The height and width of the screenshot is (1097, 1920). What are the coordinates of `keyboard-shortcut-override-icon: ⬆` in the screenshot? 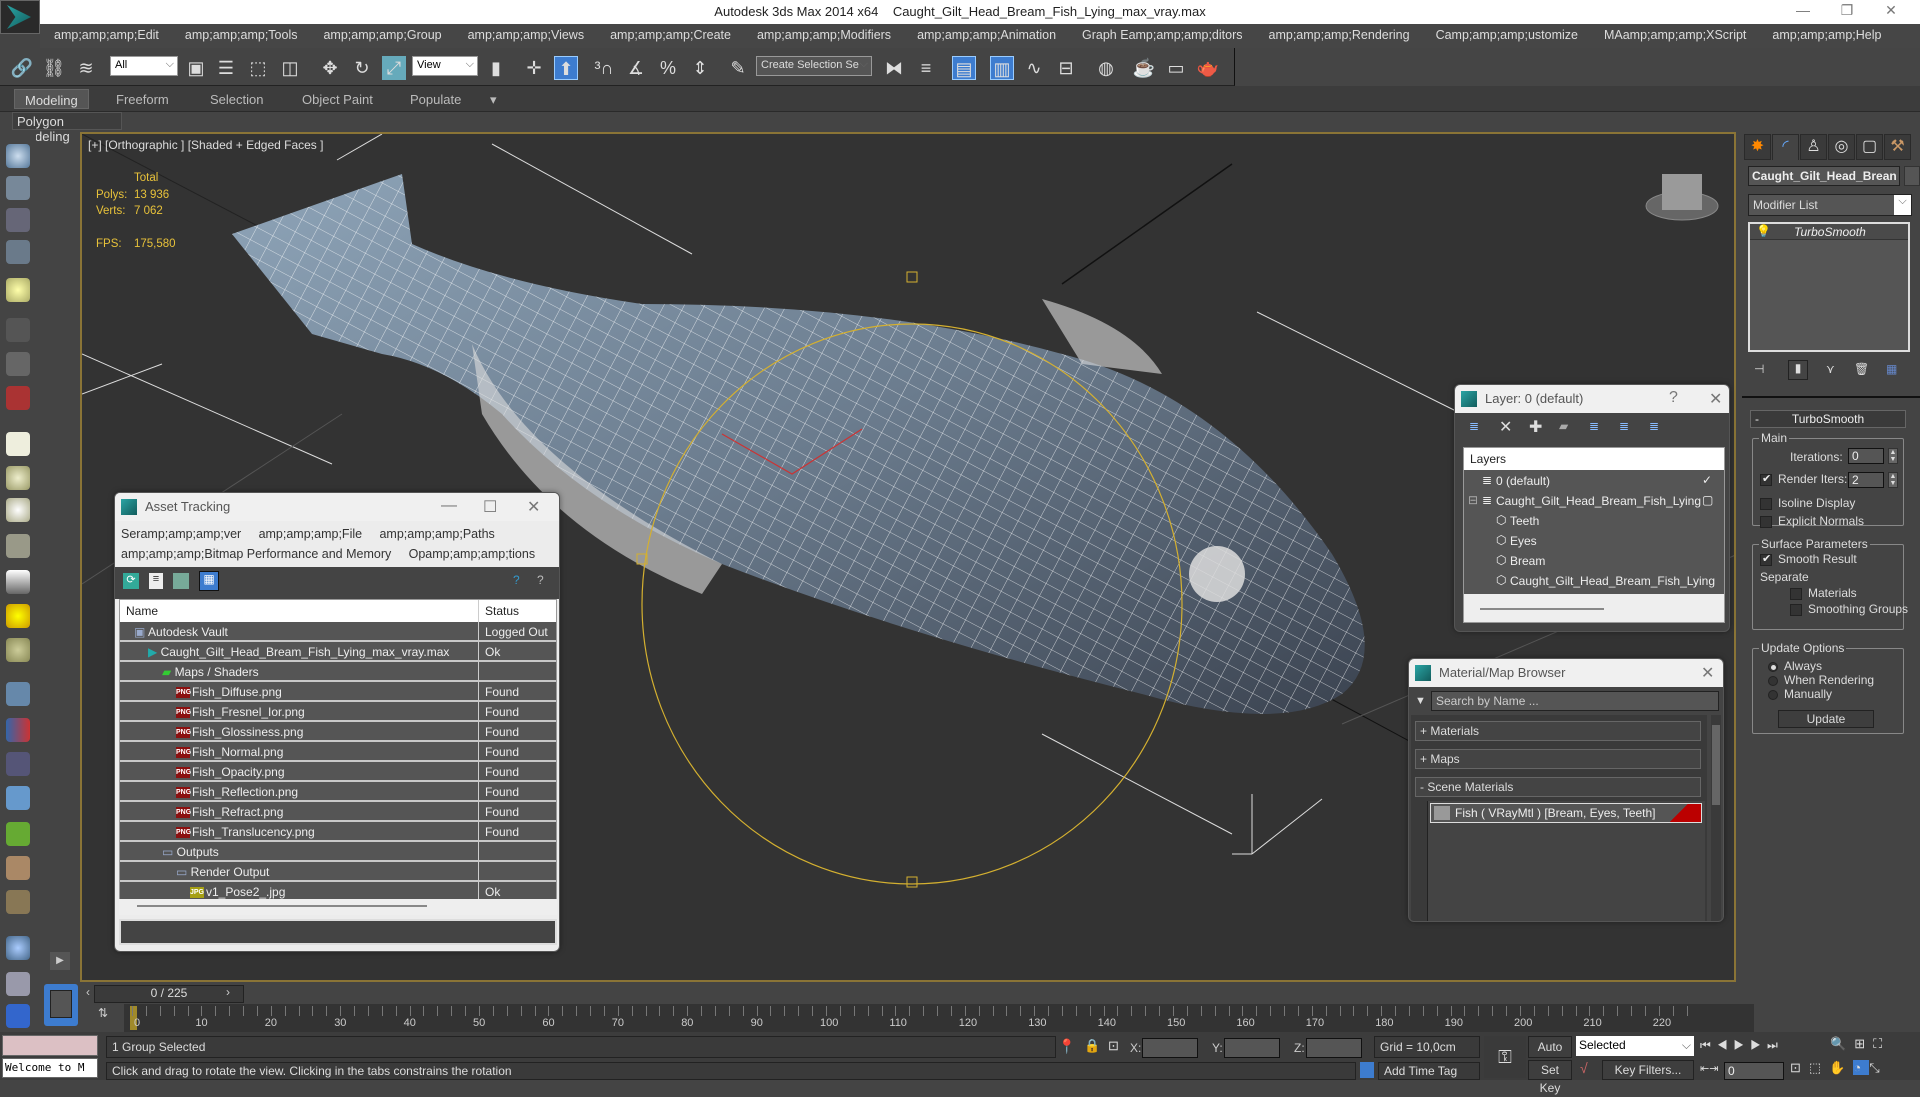 It's located at (566, 68).